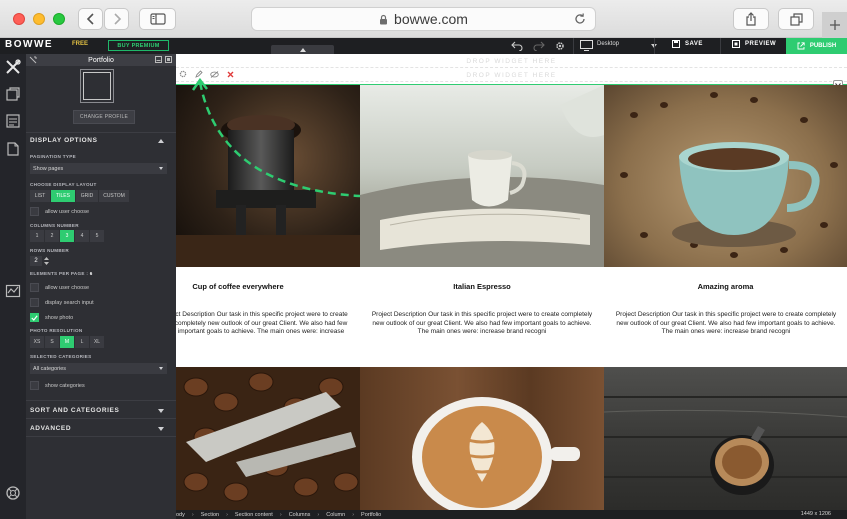 This screenshot has height=519, width=847. Describe the element at coordinates (59, 211) in the screenshot. I see `allow-user-choose-layout-checkbox: allow user choose` at that location.